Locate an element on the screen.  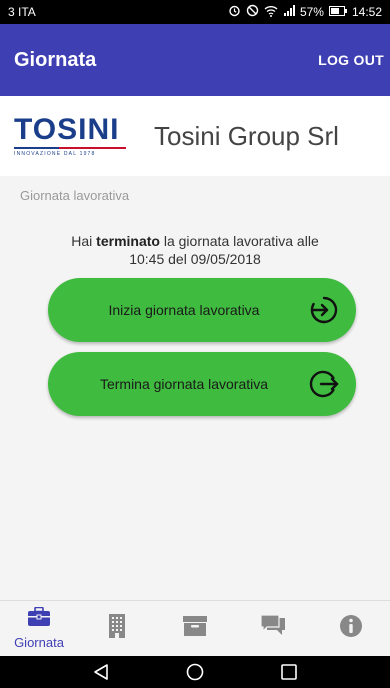
status-suffix: la giornata lavorativa alle is located at coordinates (239, 241).